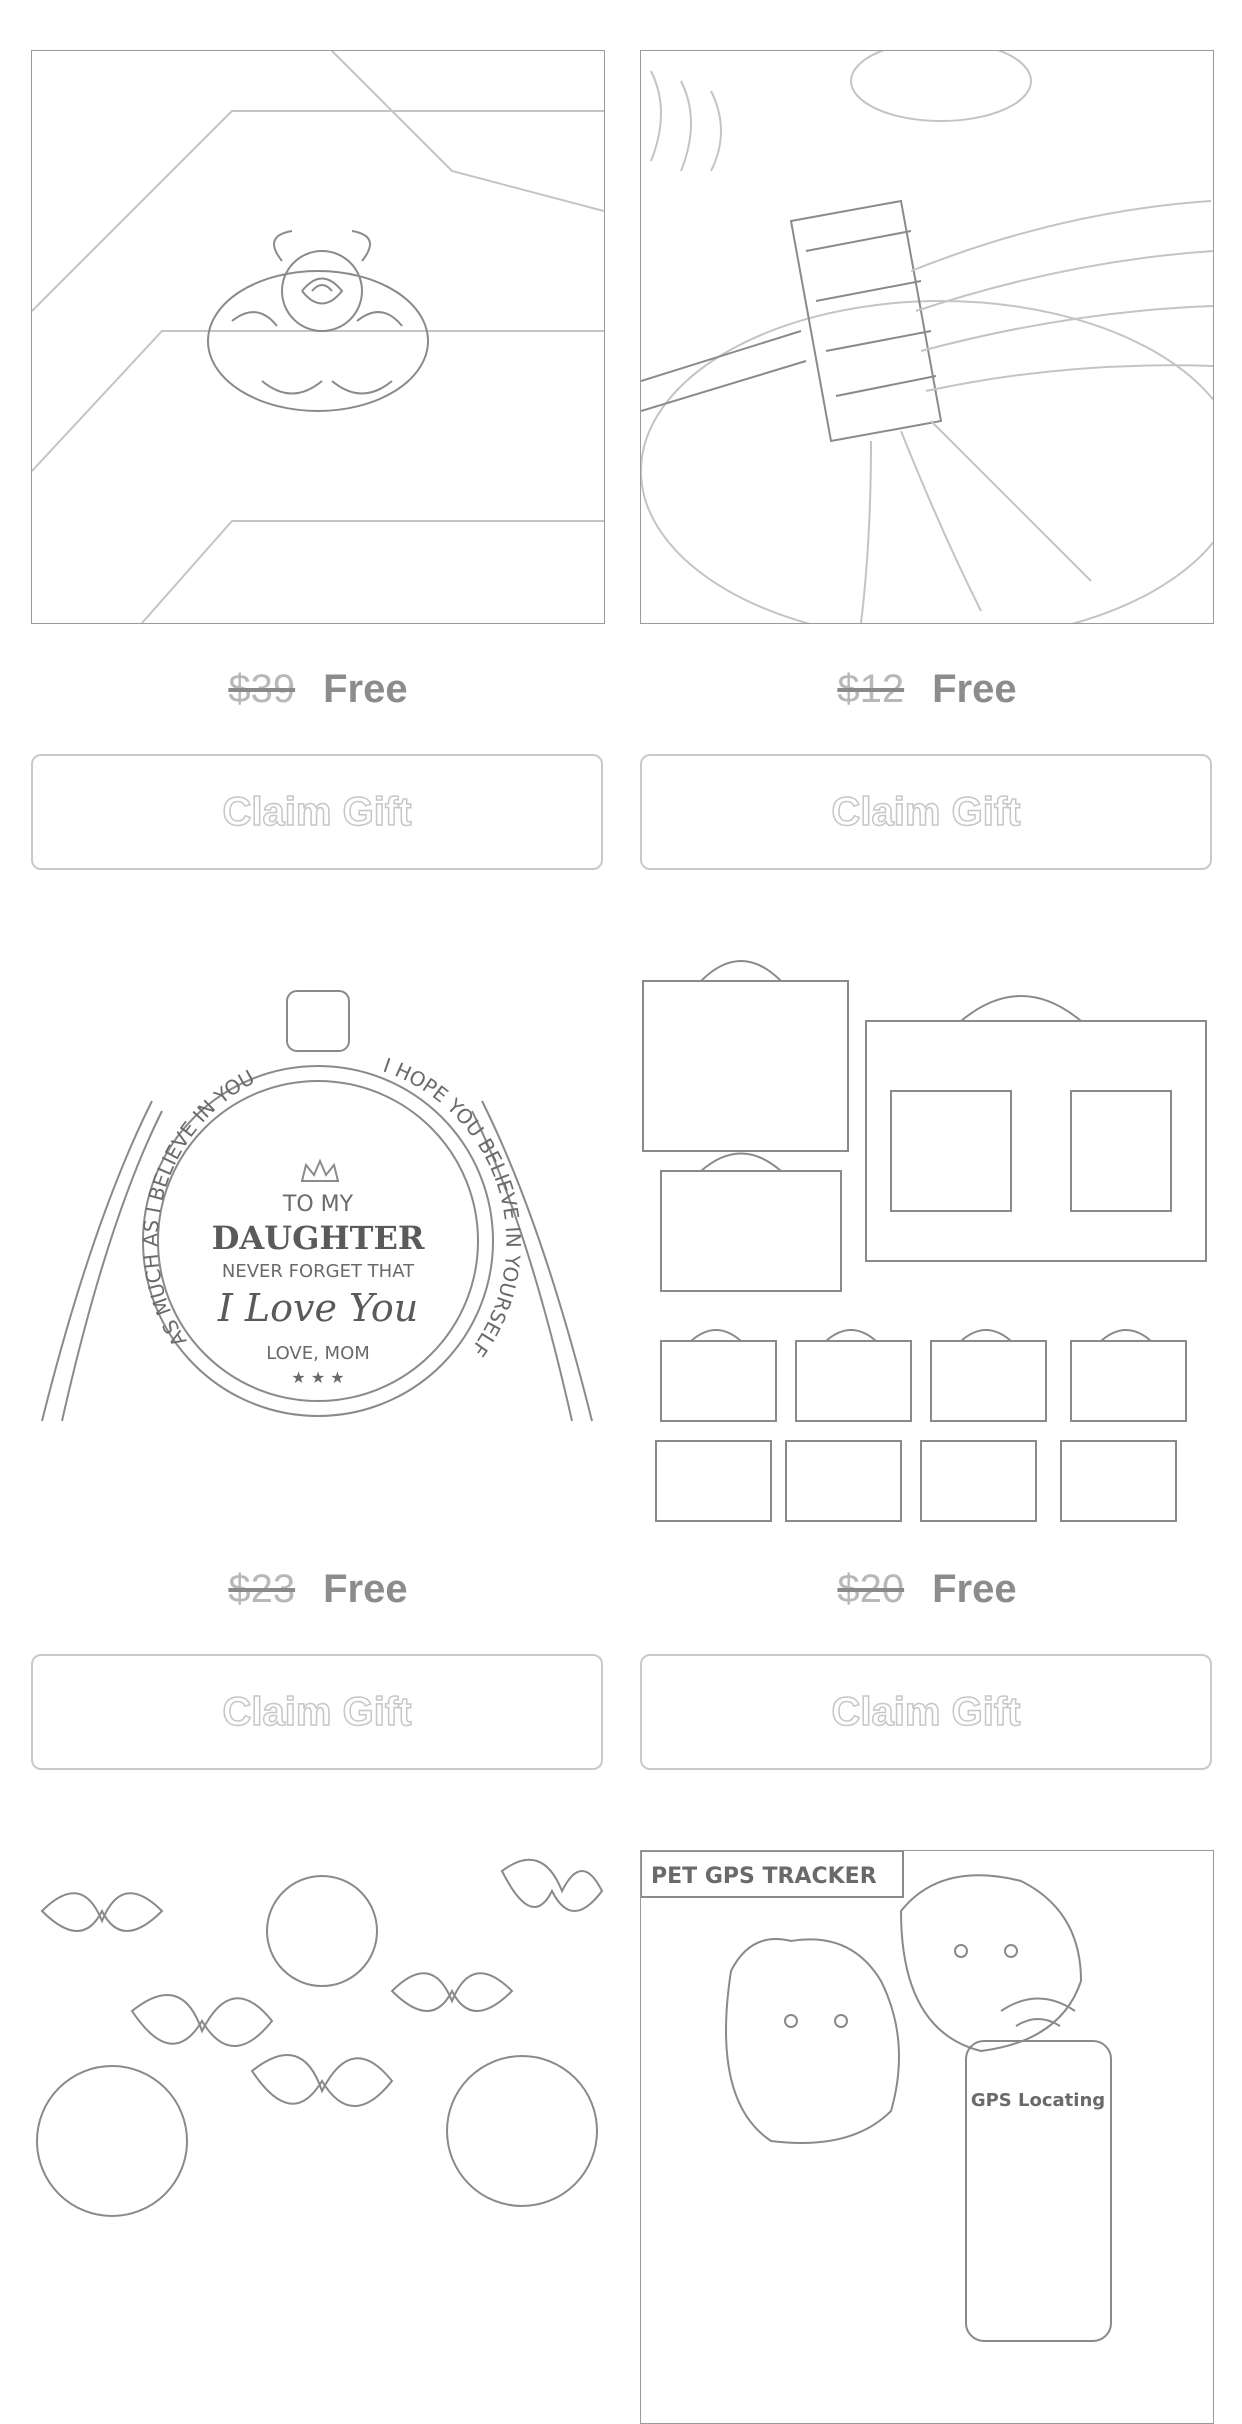 This screenshot has height=2424, width=1242. What do you see at coordinates (871, 1588) in the screenshot?
I see `original-price: $20` at bounding box center [871, 1588].